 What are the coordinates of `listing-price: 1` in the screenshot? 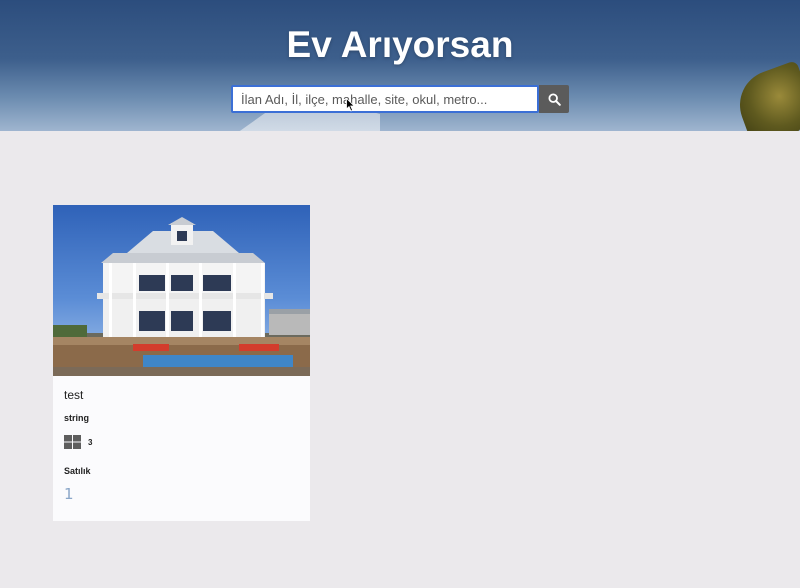 It's located at (69, 494).